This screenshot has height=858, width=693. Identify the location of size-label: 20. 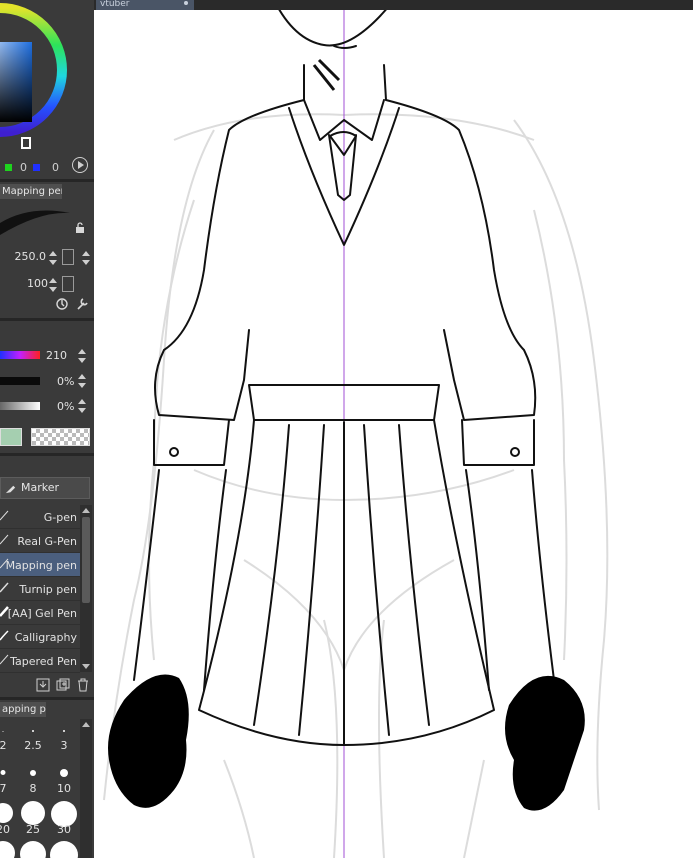
(5, 829).